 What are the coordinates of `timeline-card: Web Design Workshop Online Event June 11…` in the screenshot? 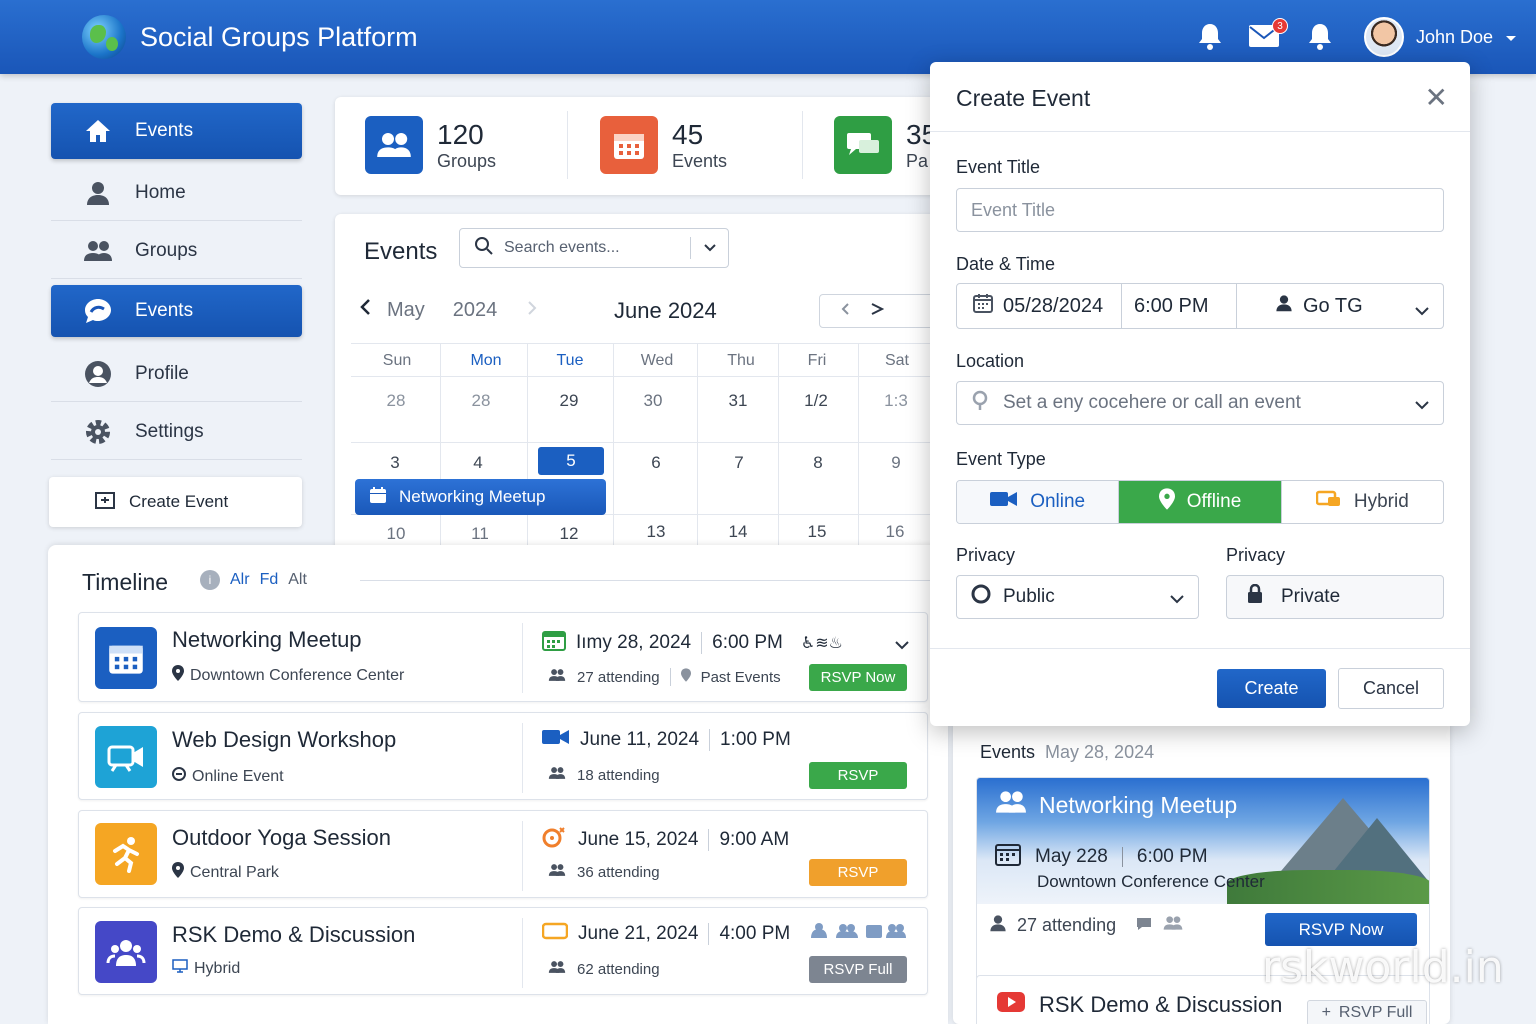 It's located at (503, 756).